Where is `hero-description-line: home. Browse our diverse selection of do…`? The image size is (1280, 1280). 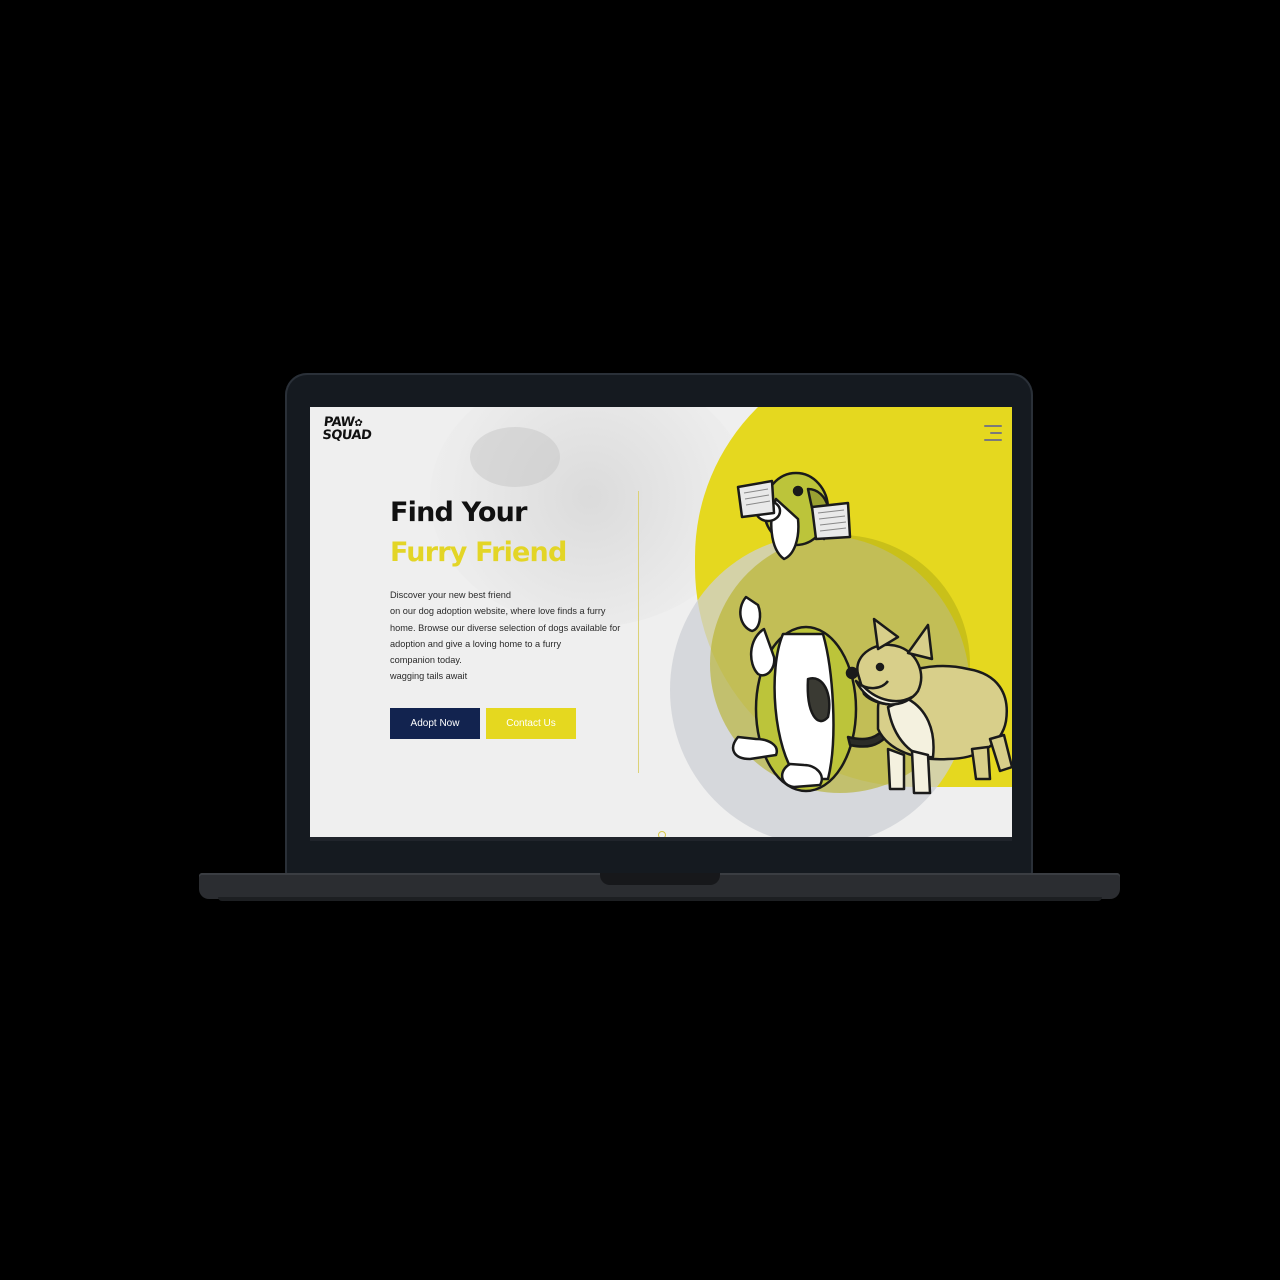
hero-description-line: home. Browse our diverse selection of do… is located at coordinates (505, 627).